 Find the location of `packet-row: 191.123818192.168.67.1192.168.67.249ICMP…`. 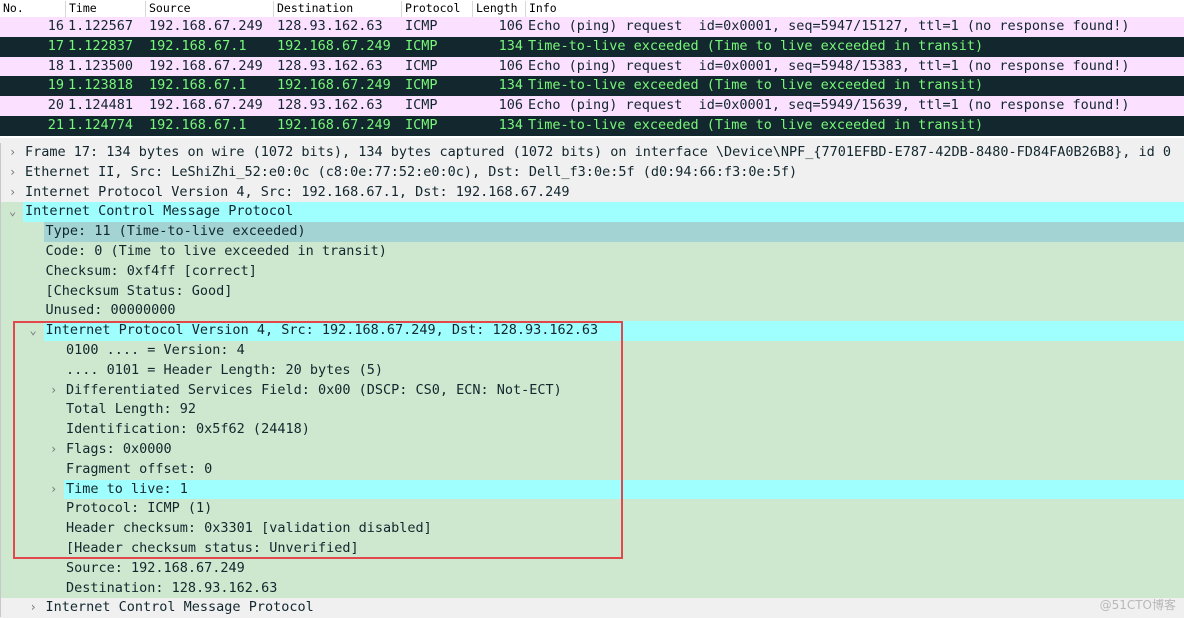

packet-row: 191.123818192.168.67.1192.168.67.249ICMP… is located at coordinates (592, 86).